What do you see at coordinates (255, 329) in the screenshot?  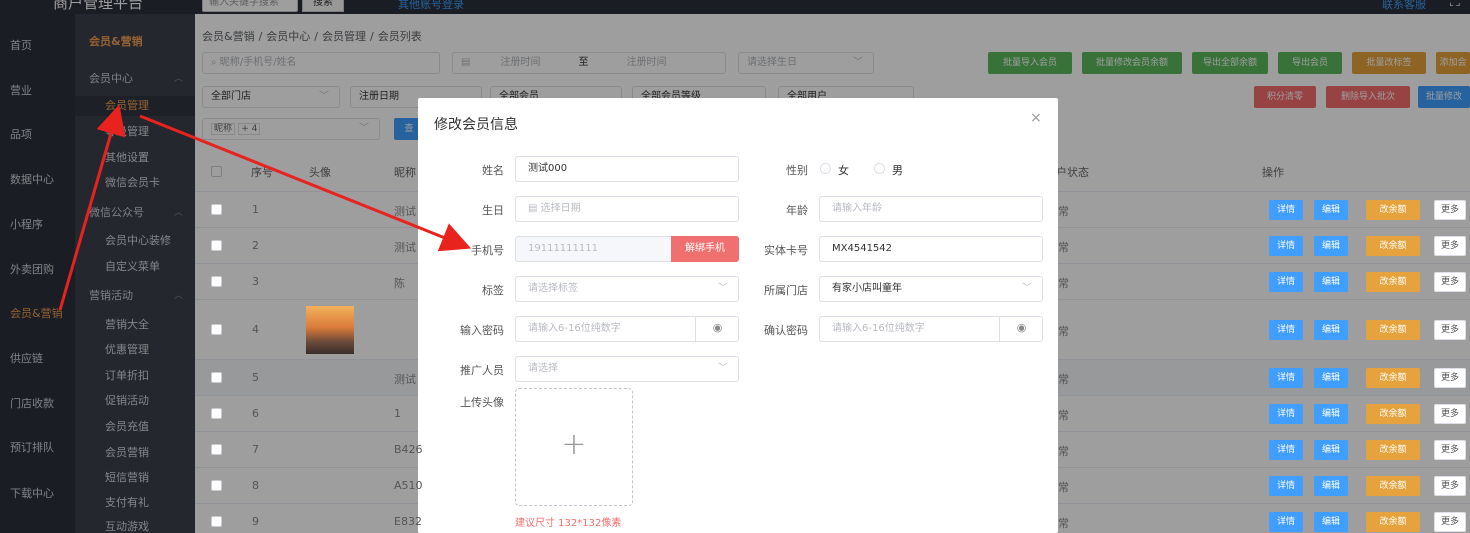 I see `row-index: 4` at bounding box center [255, 329].